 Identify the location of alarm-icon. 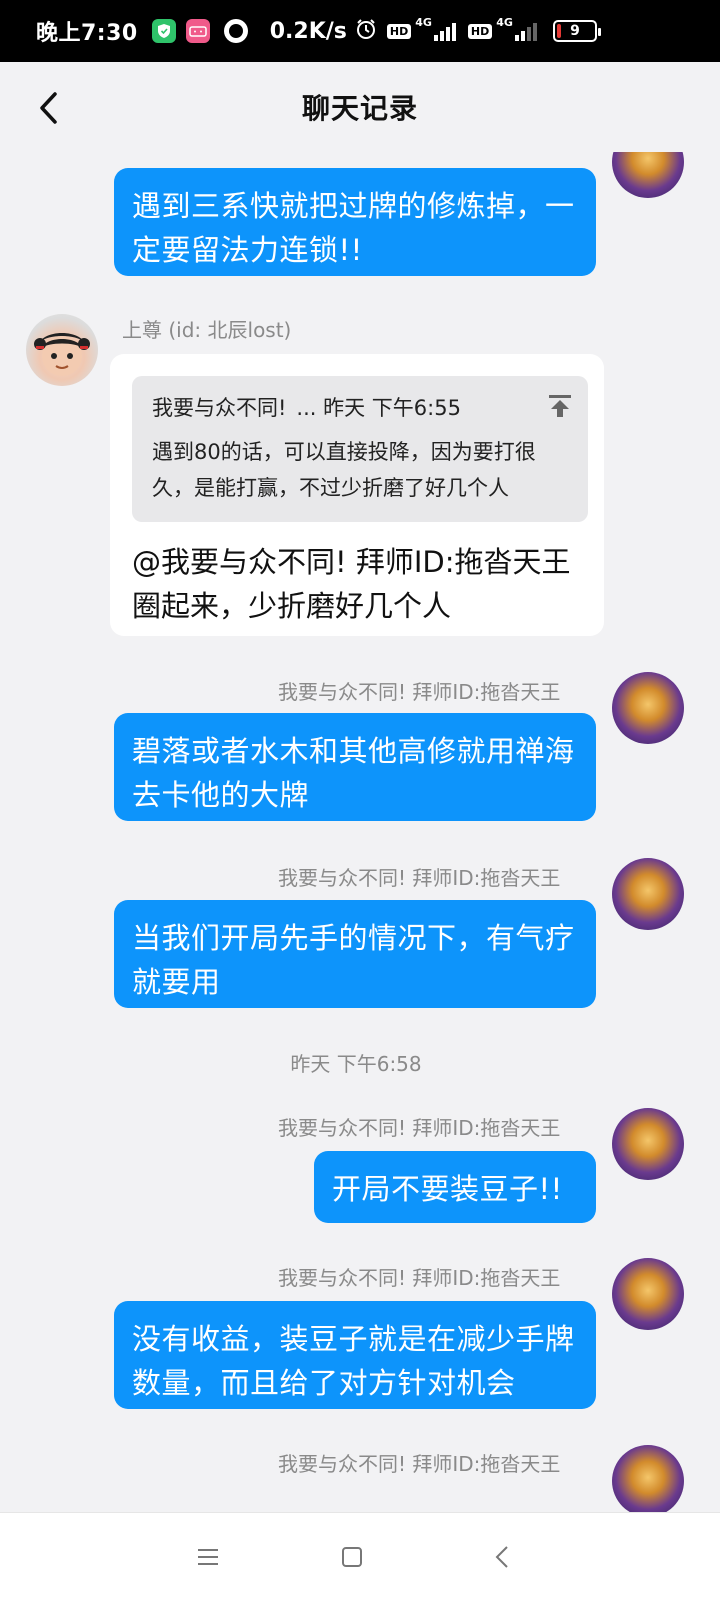
(366, 31).